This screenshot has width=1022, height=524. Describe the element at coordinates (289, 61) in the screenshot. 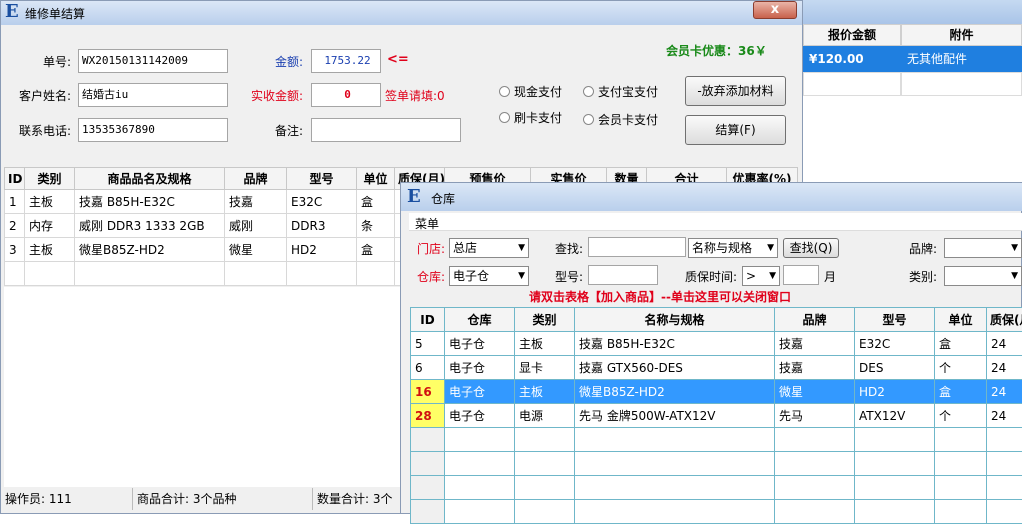

I see `amount-label: 金额:` at that location.